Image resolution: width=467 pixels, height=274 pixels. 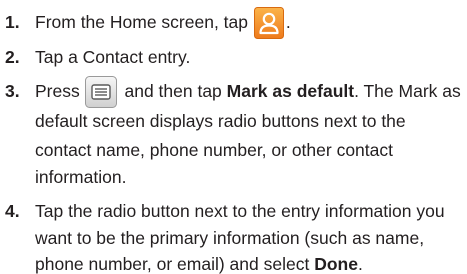 I want to click on step-4-number: 4., so click(x=12, y=211).